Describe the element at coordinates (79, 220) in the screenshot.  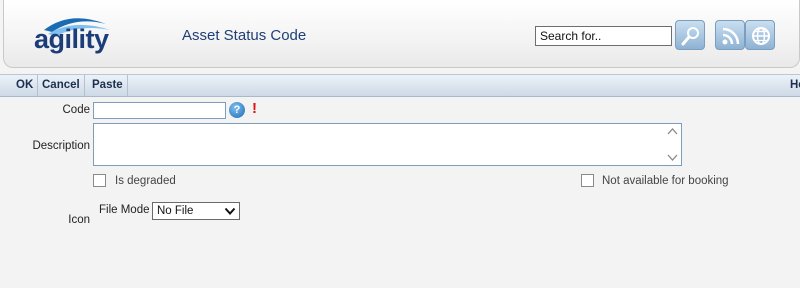
I see `icon-label: Icon` at that location.